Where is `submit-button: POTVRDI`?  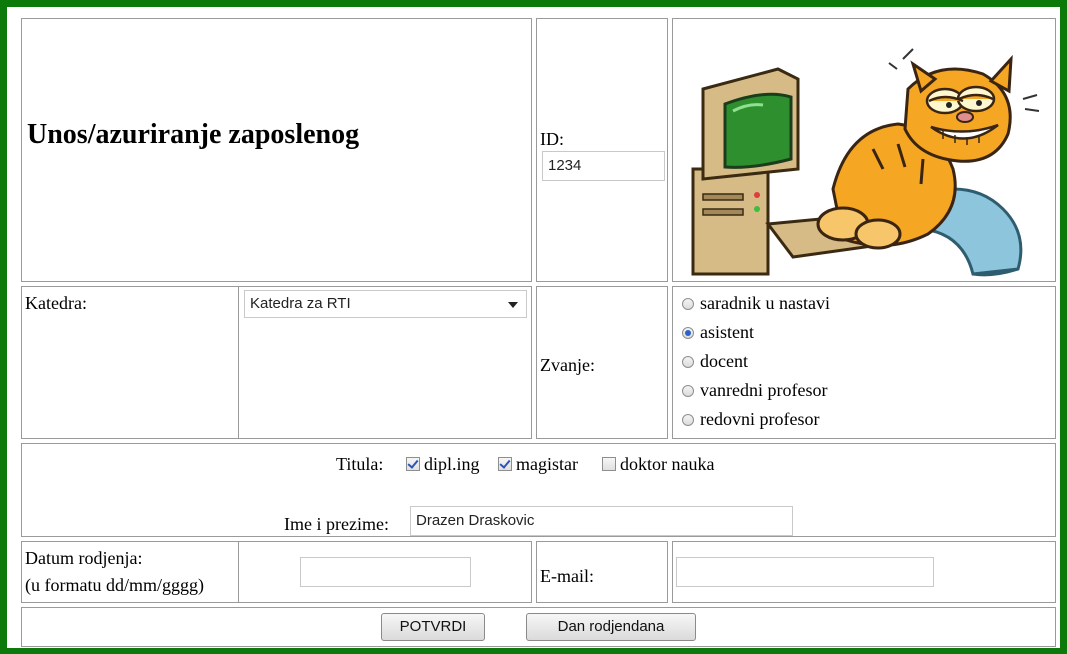 submit-button: POTVRDI is located at coordinates (433, 627).